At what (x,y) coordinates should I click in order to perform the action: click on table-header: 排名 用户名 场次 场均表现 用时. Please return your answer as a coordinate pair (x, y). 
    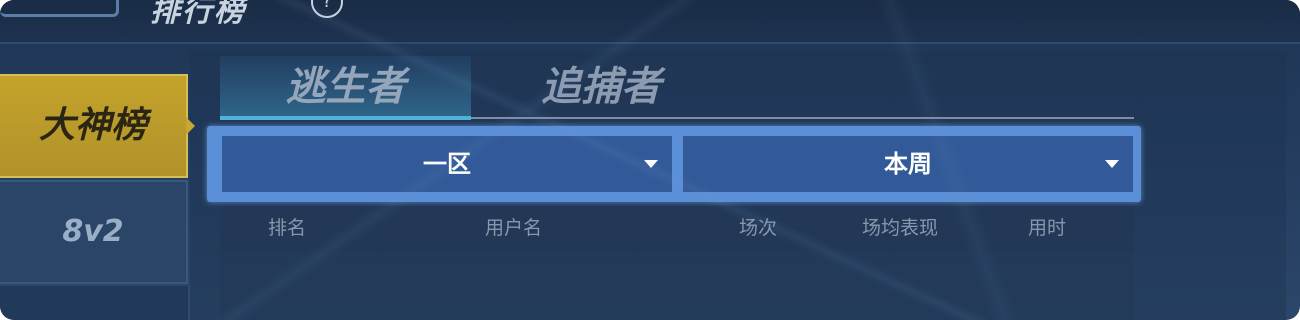
    Looking at the image, I should click on (677, 229).